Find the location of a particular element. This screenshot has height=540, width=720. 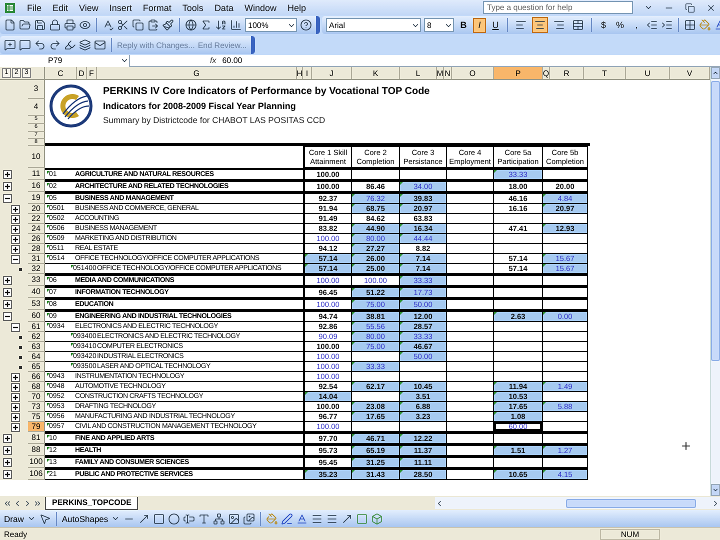

redo-icon is located at coordinates (55, 45).